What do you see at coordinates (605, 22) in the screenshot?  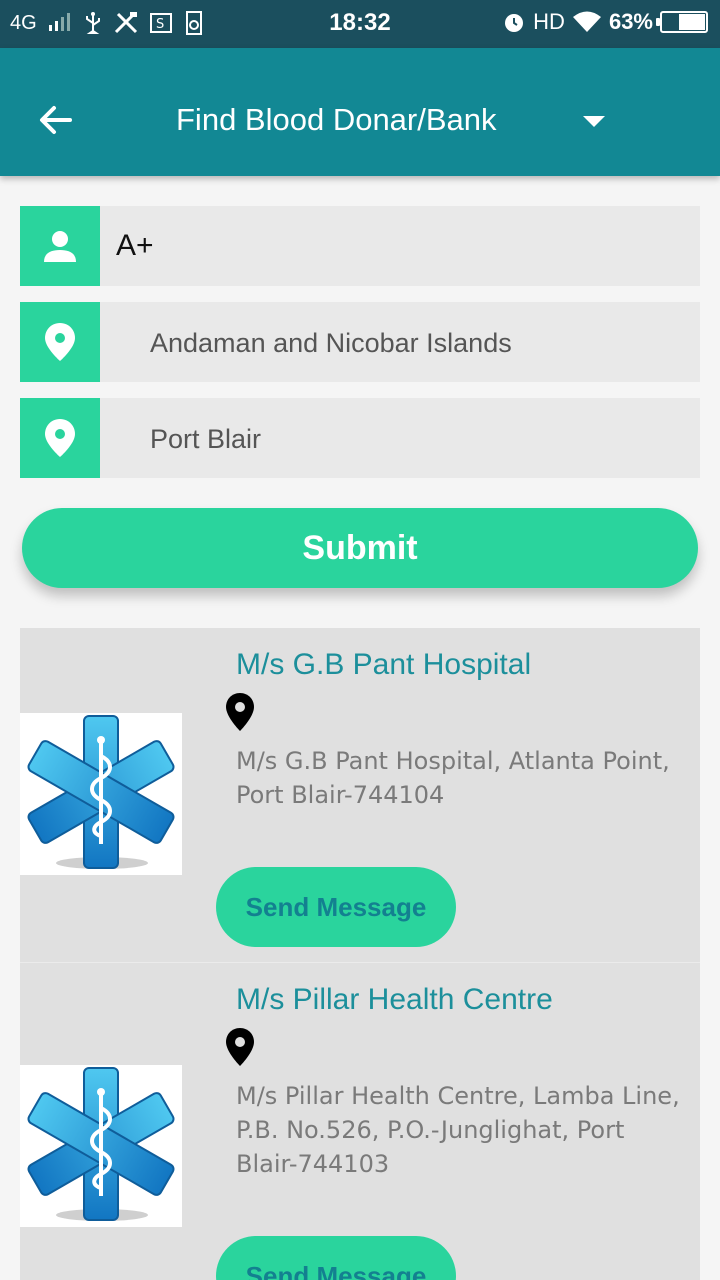 I see `status-right-icons: HD 63%` at bounding box center [605, 22].